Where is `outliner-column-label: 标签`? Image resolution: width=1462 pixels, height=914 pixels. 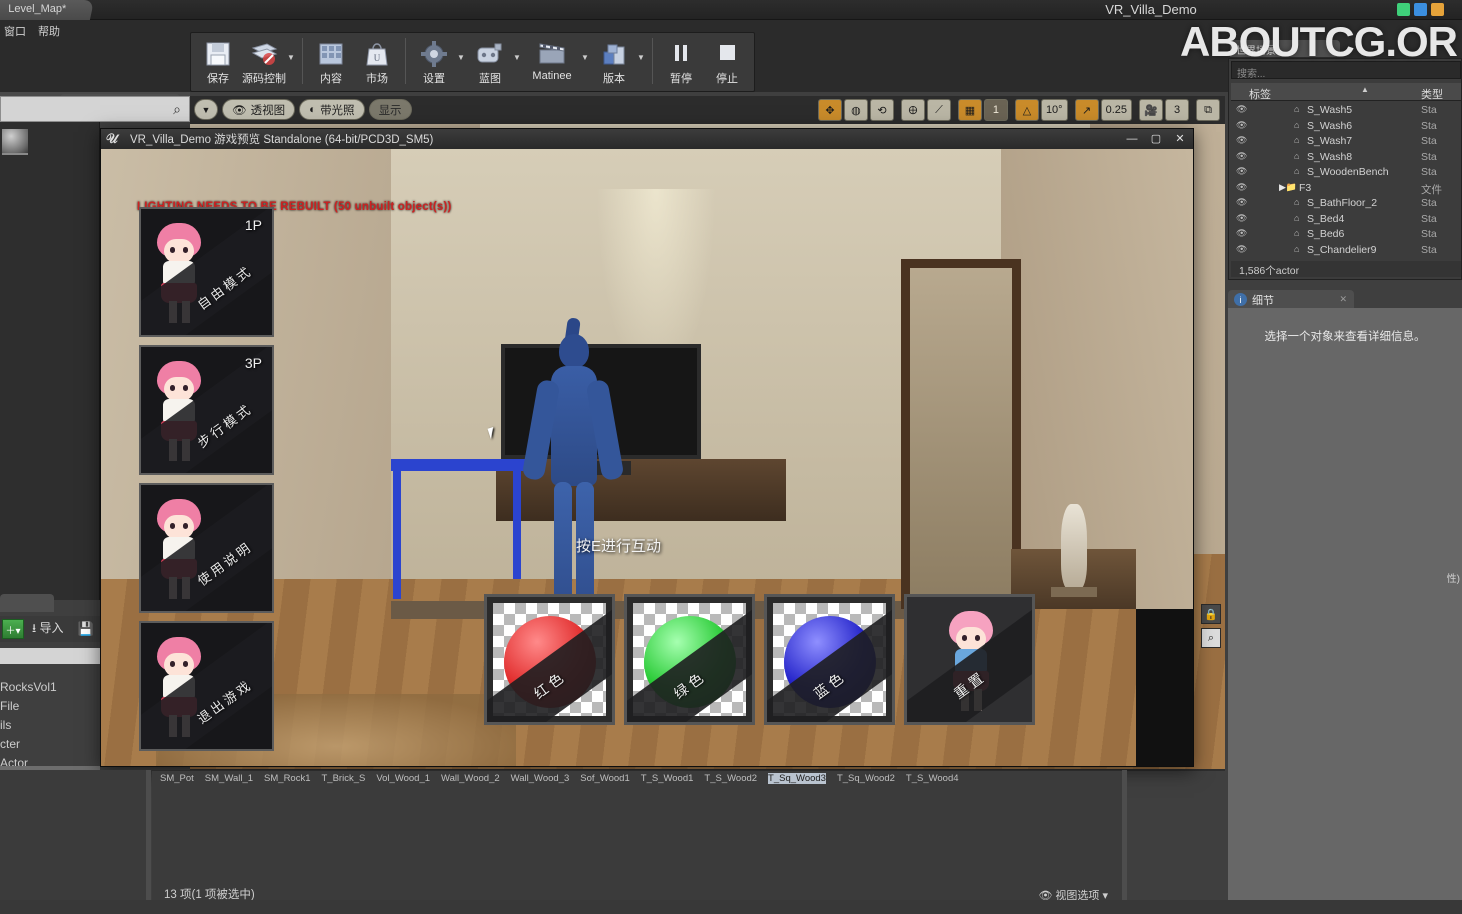 outliner-column-label: 标签 is located at coordinates (1260, 94).